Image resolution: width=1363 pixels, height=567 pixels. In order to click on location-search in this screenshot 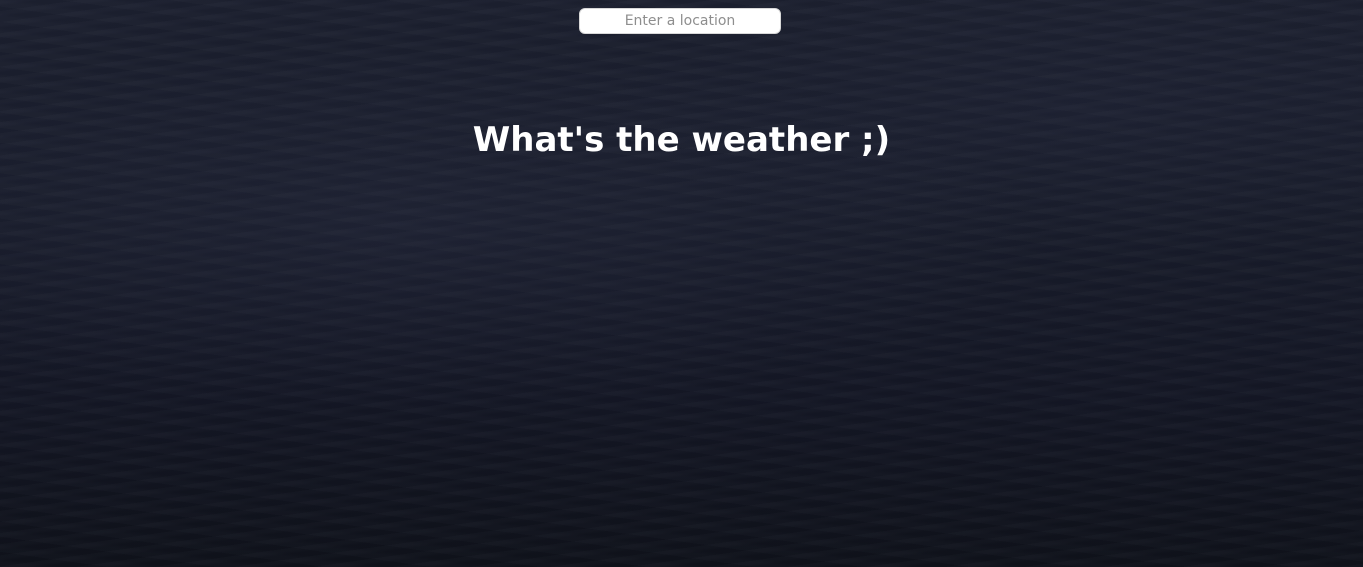, I will do `click(680, 21)`.